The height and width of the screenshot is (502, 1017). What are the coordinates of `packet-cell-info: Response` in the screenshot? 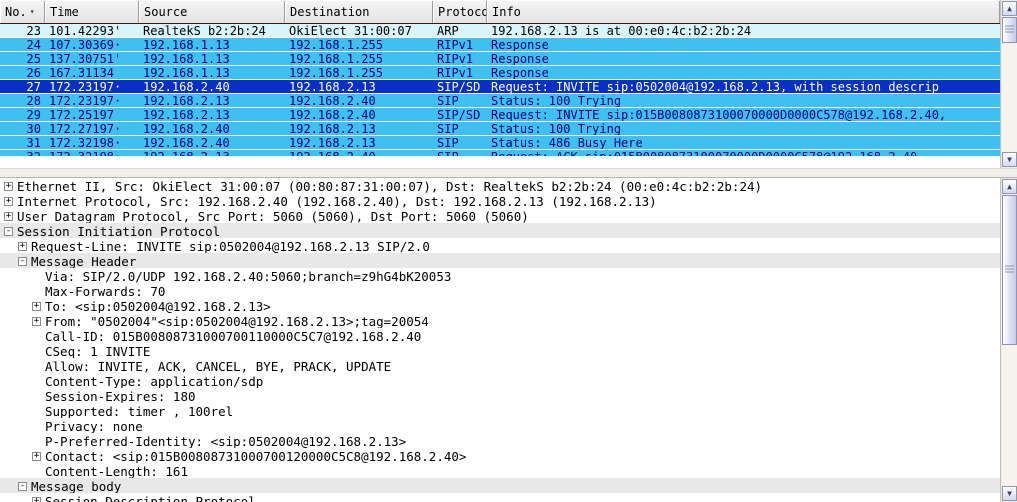 It's located at (520, 58).